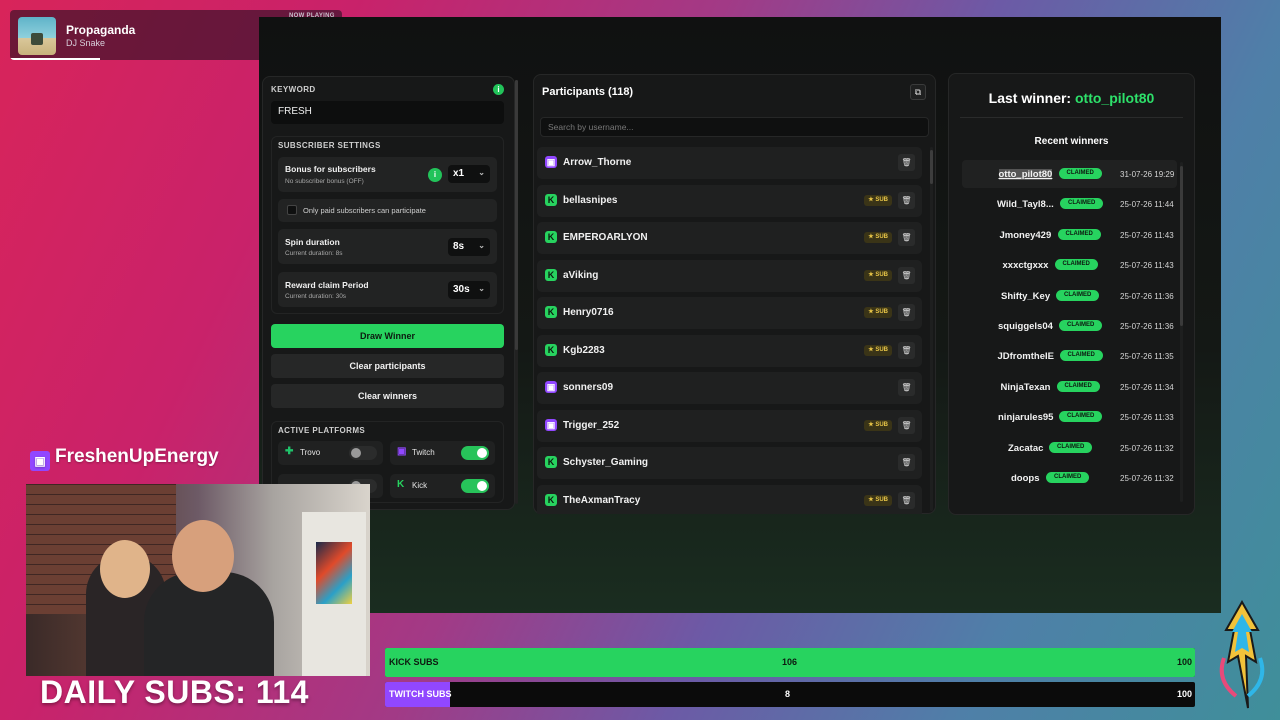  What do you see at coordinates (729, 238) in the screenshot?
I see `participant-row: K EMPEROARLYON ★ SUB 🗑` at bounding box center [729, 238].